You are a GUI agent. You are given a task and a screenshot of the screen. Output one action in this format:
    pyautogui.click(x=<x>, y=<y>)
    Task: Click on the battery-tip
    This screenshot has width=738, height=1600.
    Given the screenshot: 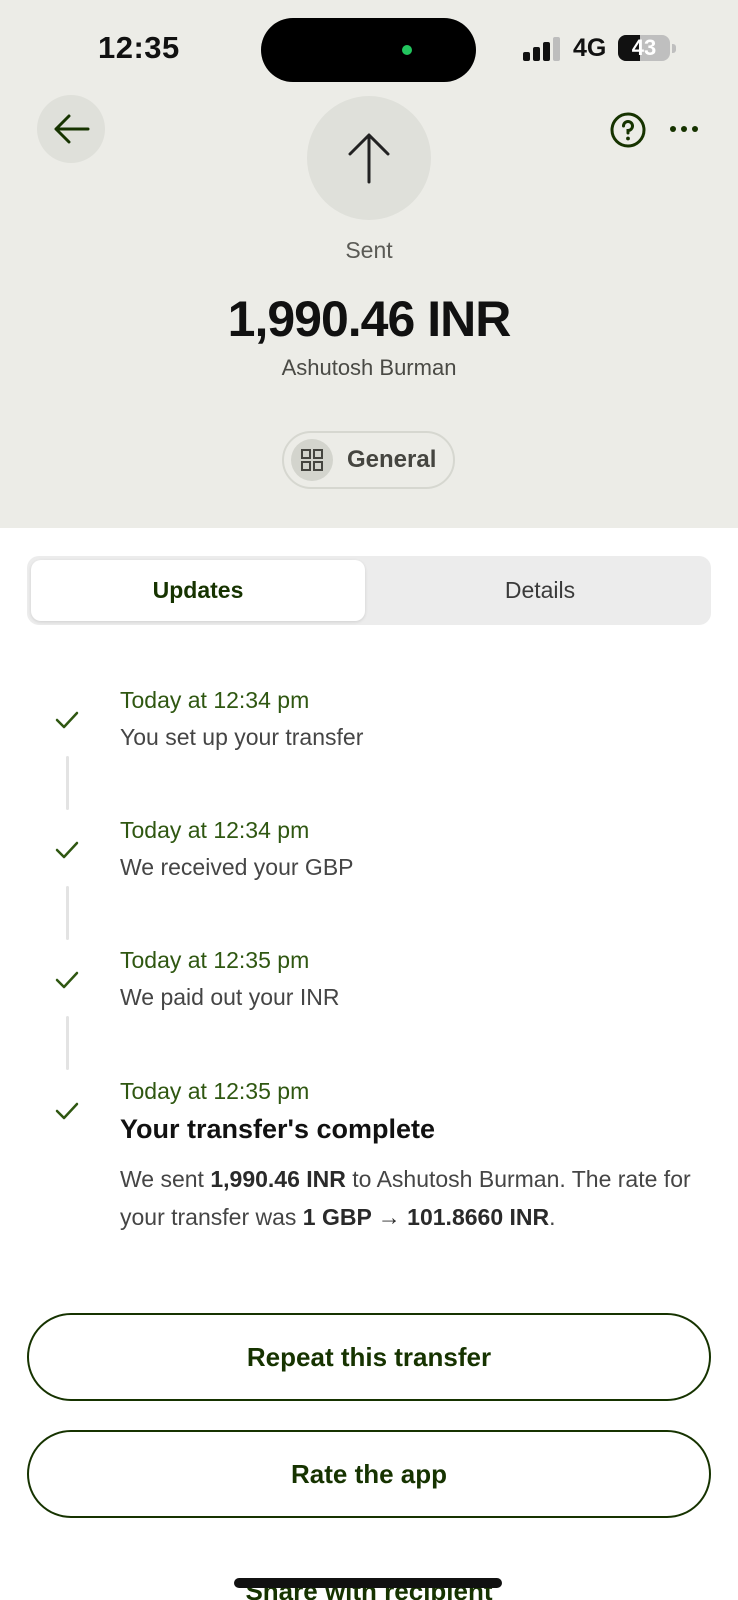 What is the action you would take?
    pyautogui.click(x=674, y=48)
    